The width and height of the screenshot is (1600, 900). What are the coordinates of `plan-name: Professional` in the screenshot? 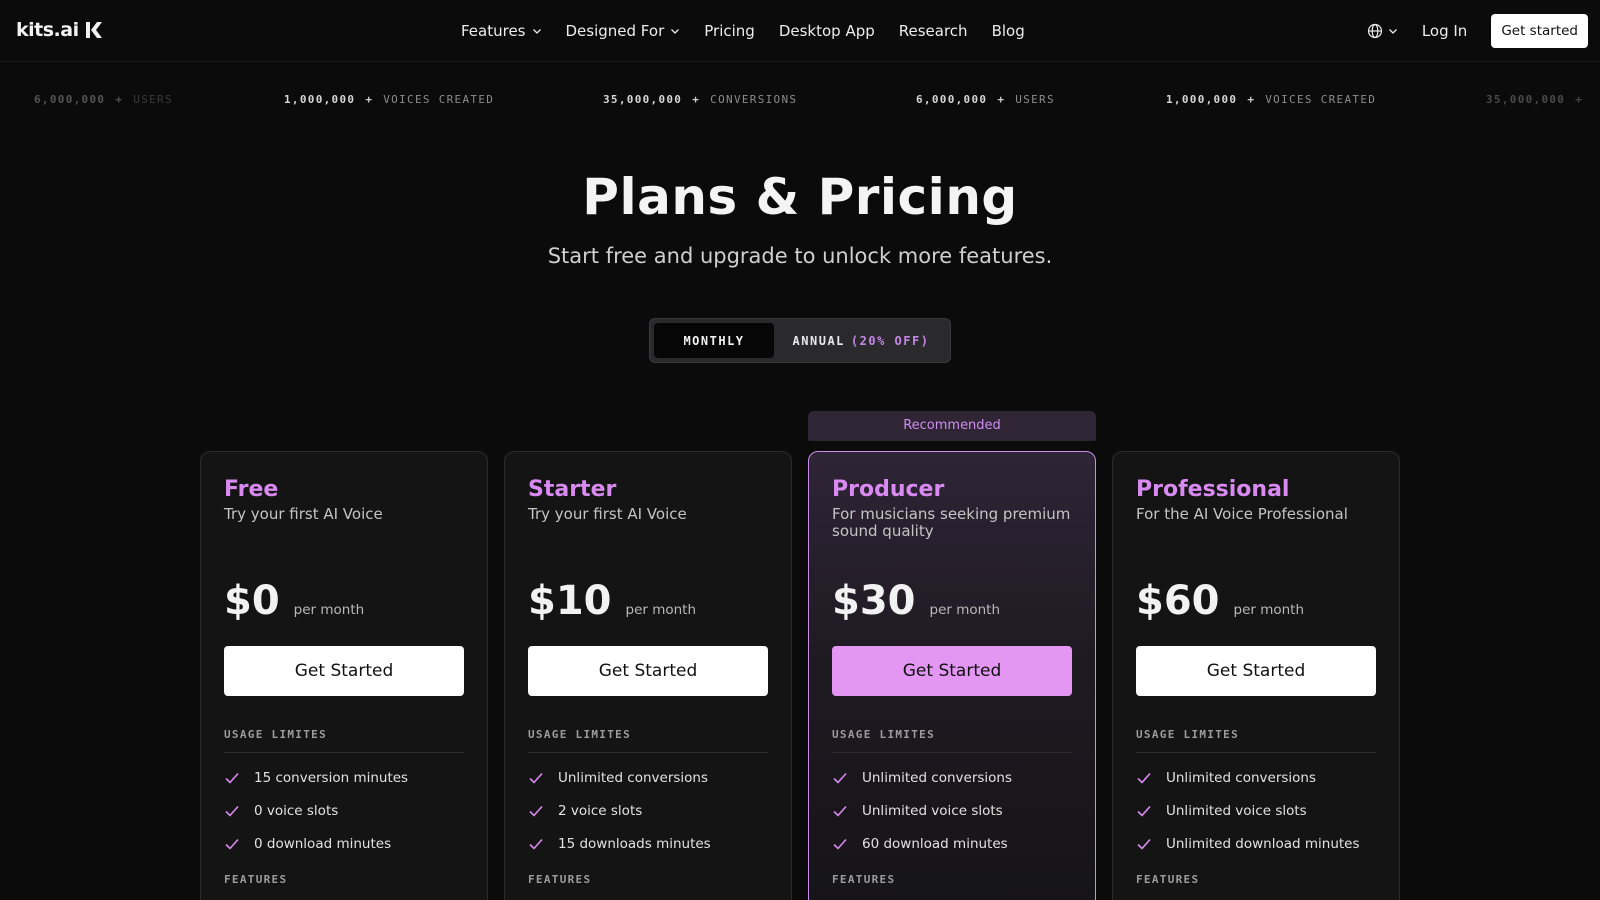 It's located at (1213, 489).